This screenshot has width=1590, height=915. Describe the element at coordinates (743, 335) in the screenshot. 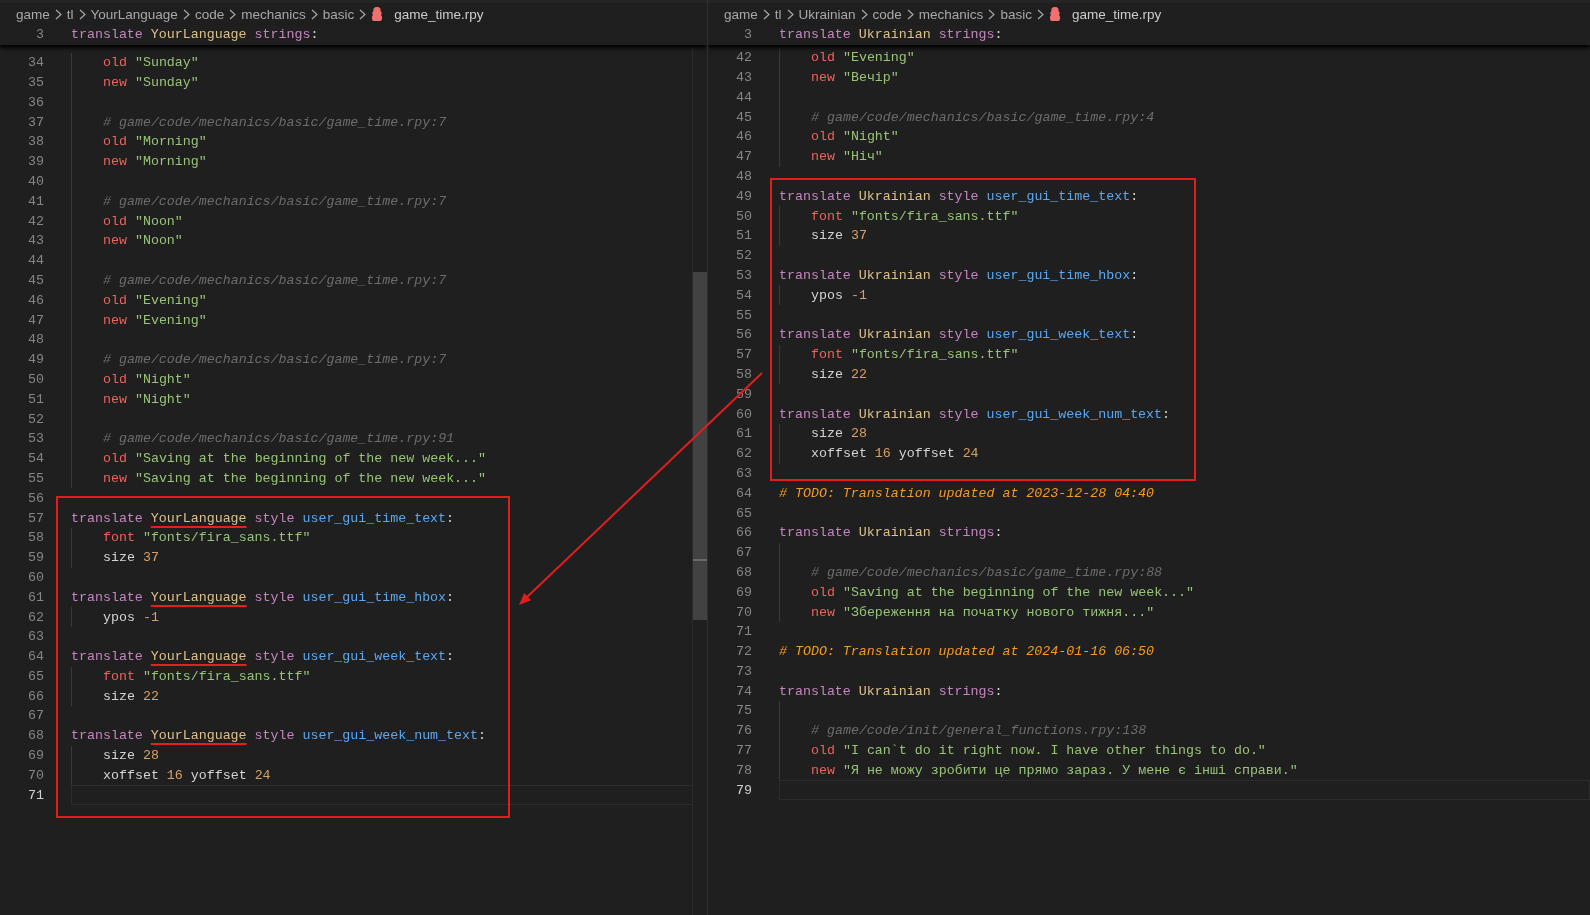

I see `line-number: 56` at that location.